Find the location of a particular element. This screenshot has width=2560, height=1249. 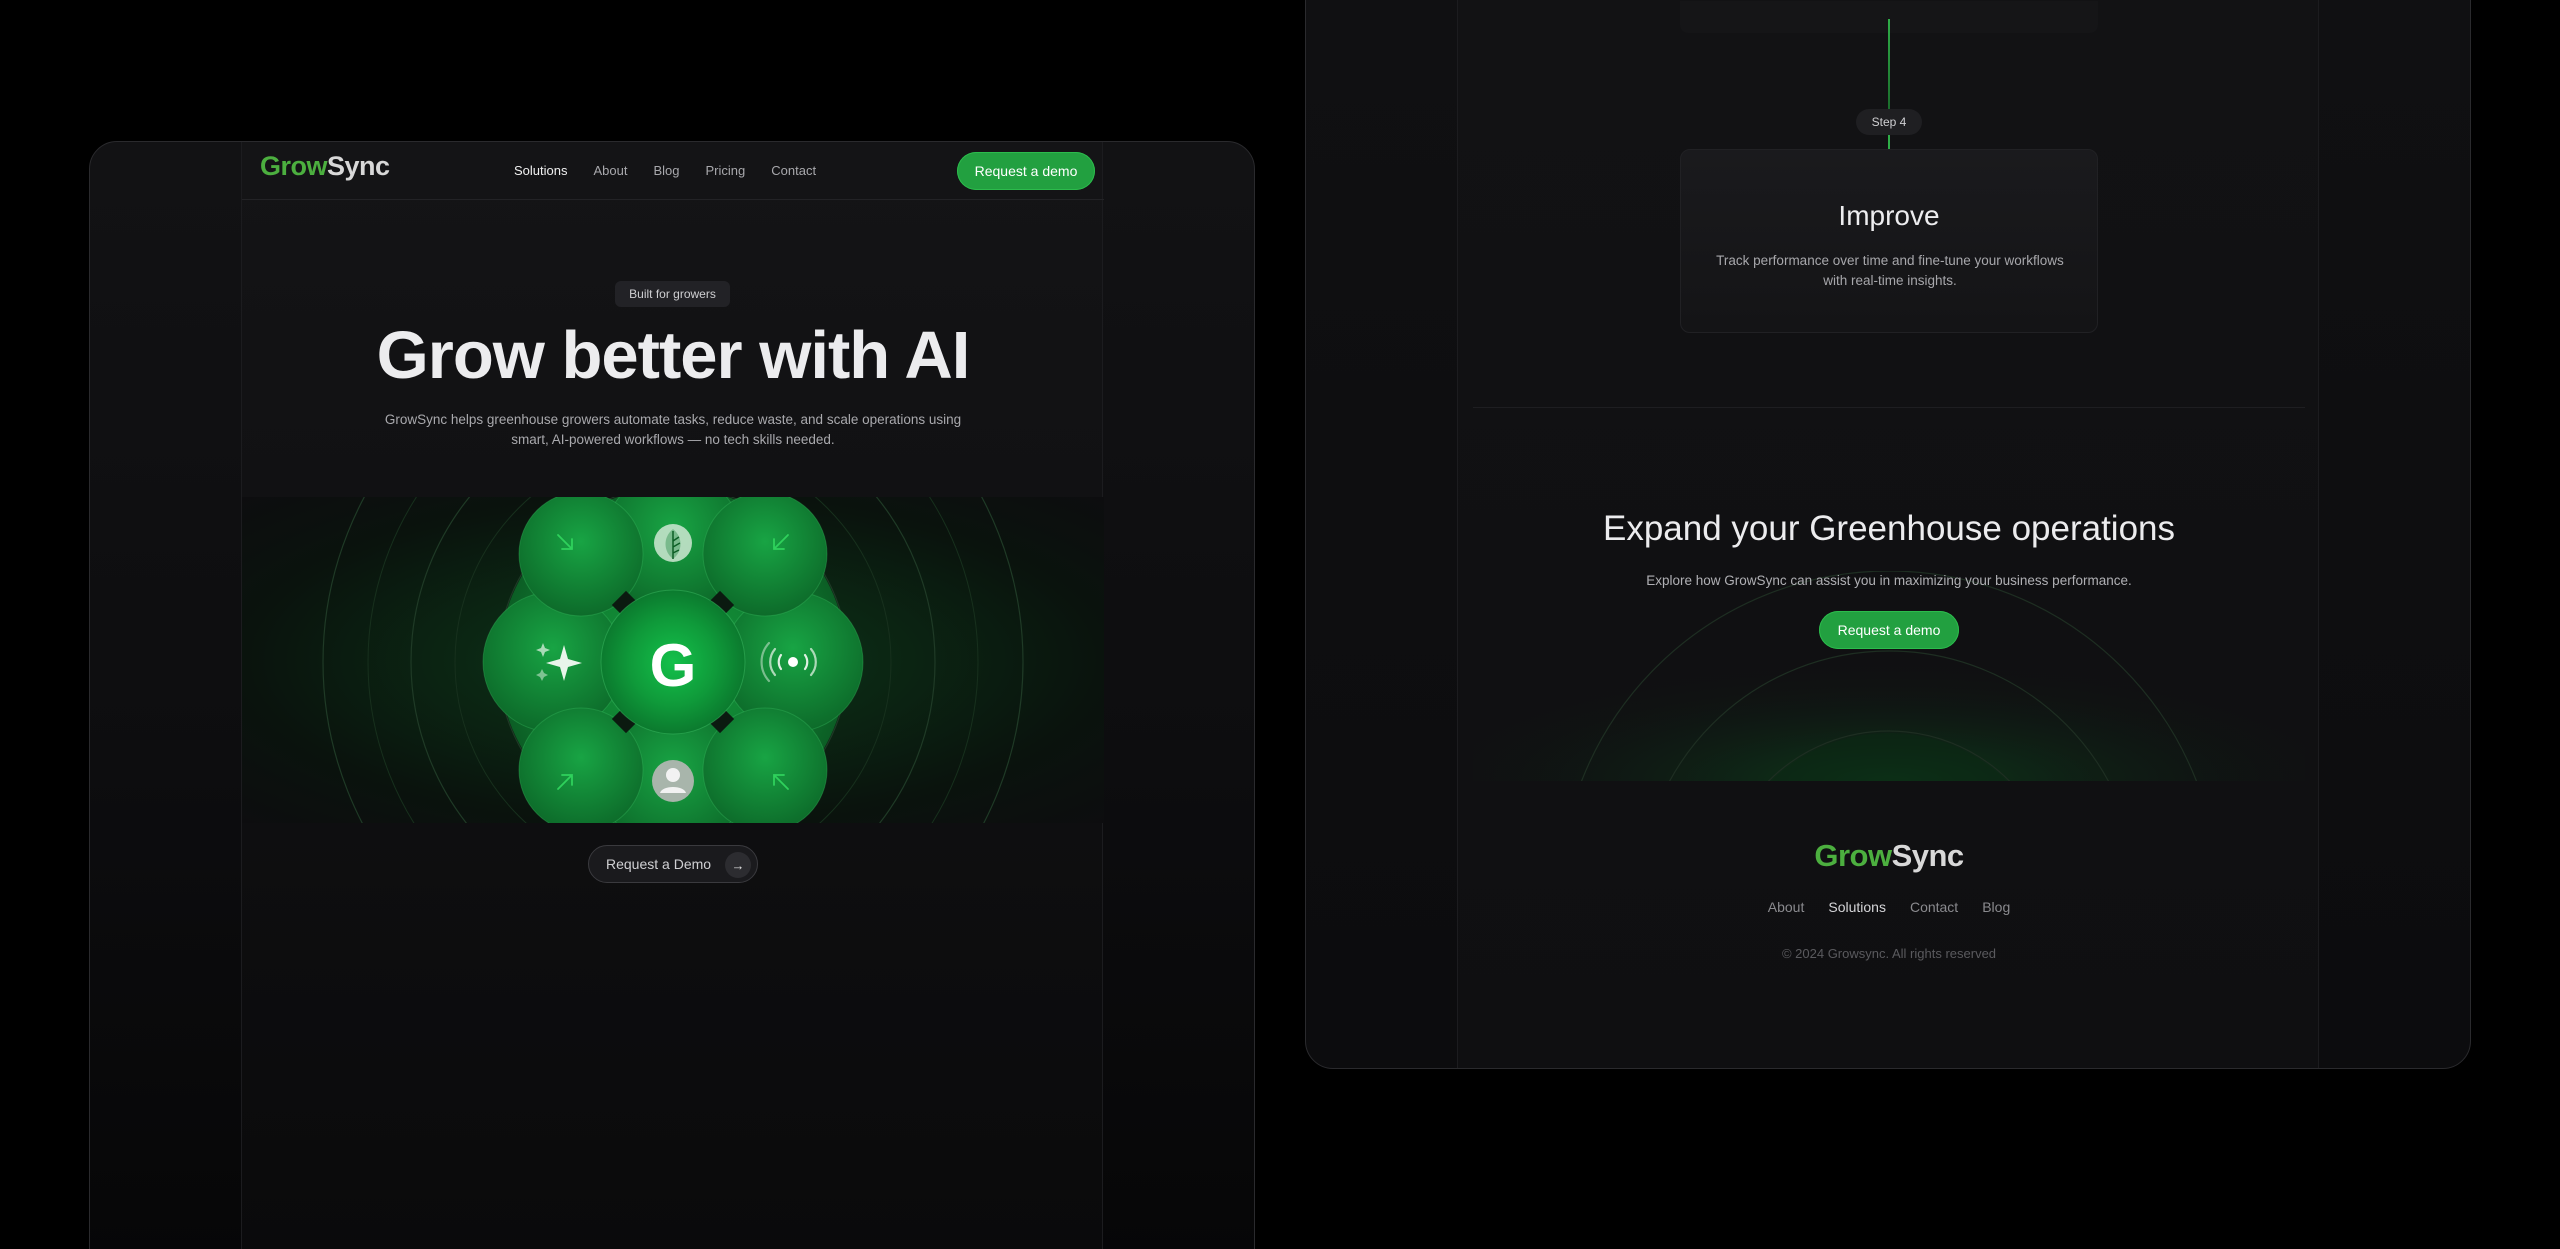

request-a-demo-button: Request a Demo → is located at coordinates (673, 864).